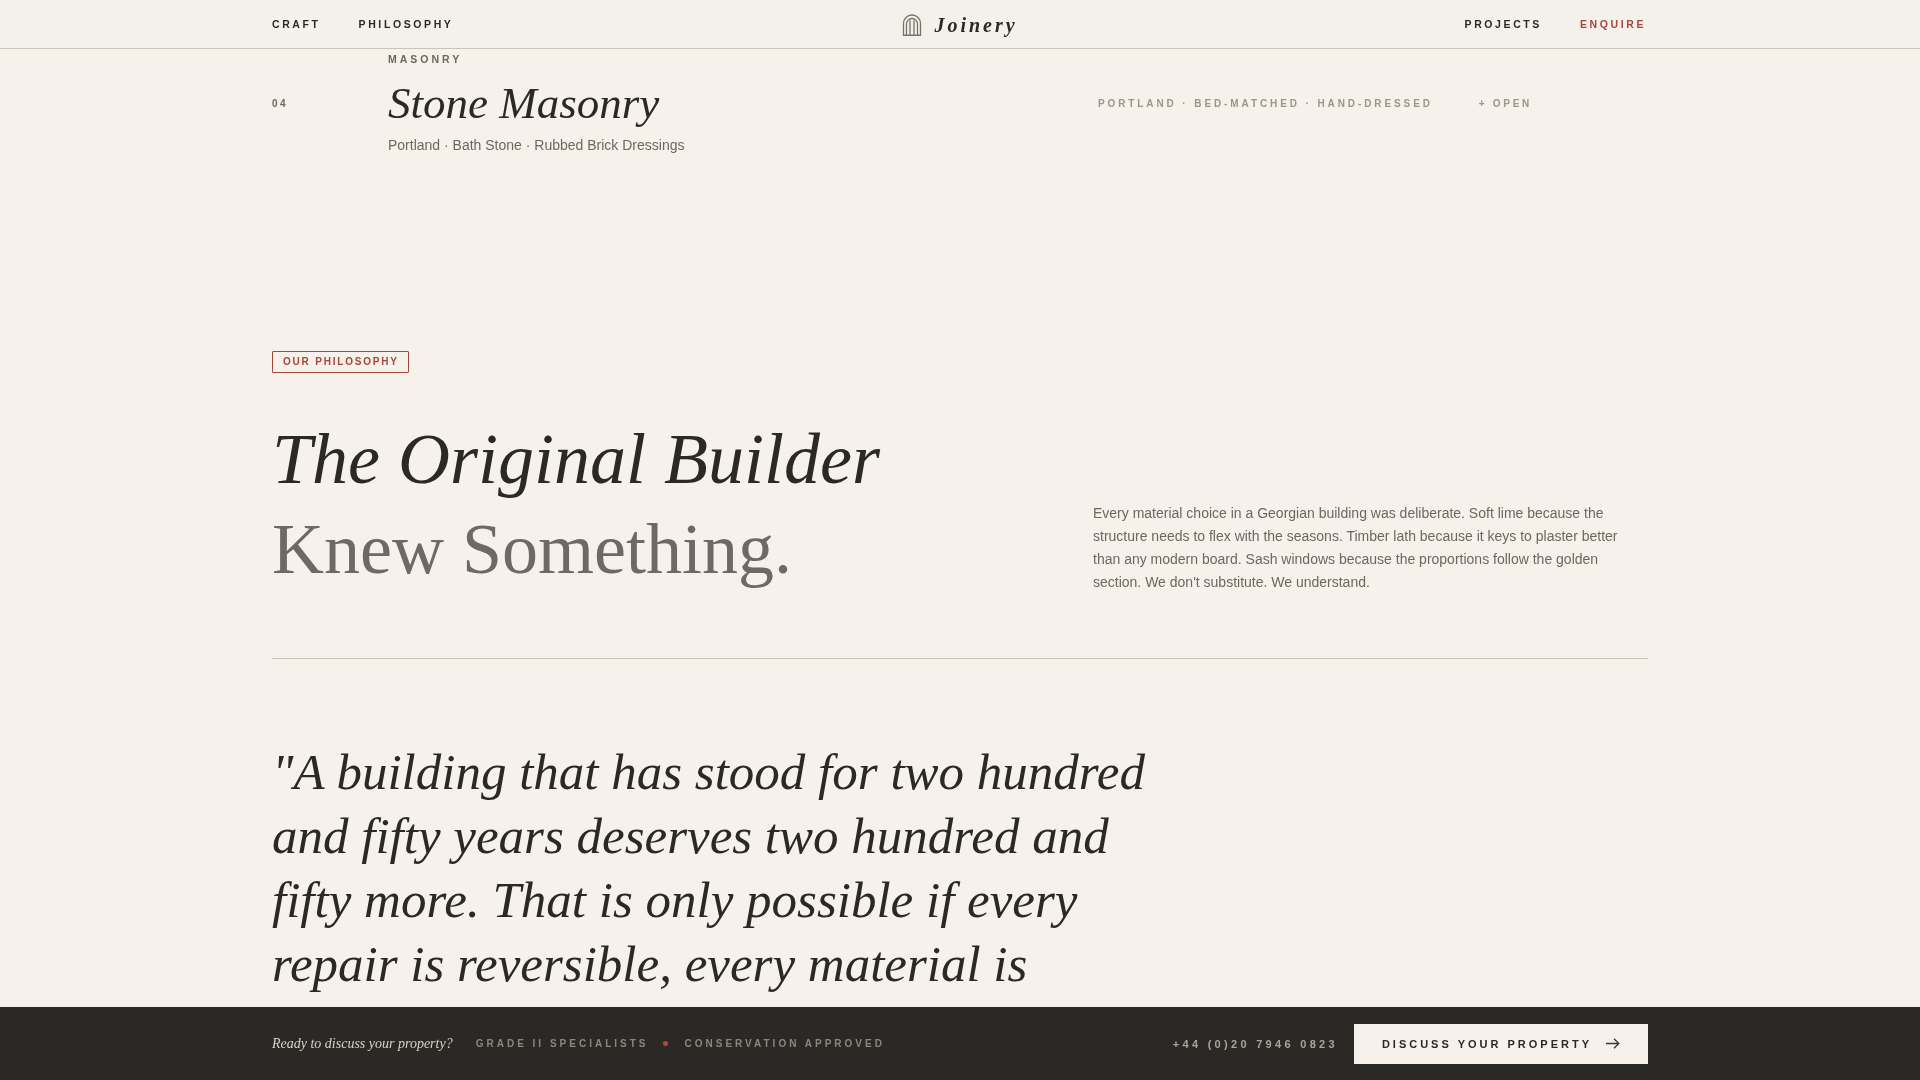 The width and height of the screenshot is (1920, 1080). I want to click on section-tag: OUR PHILOSOPHY, so click(340, 362).